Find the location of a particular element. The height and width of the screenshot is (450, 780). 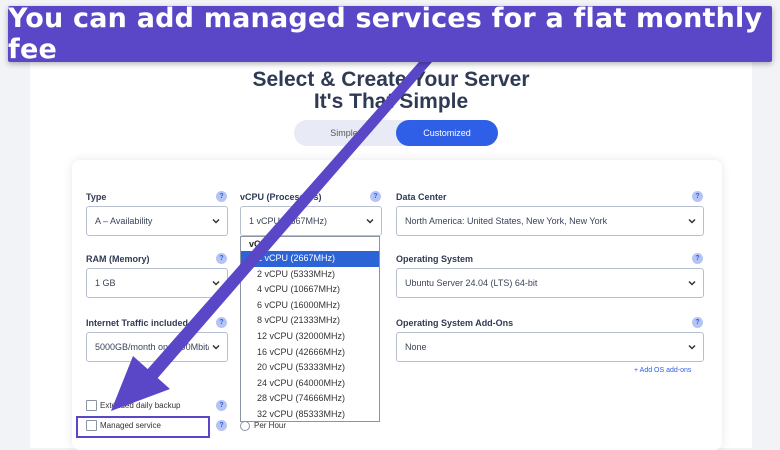

vcpu-option: 32 vCPU (85333MHz) is located at coordinates (310, 415).